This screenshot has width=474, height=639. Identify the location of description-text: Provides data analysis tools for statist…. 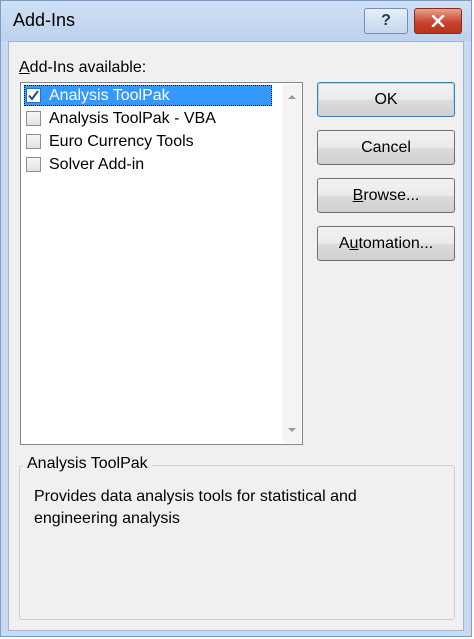
(195, 507).